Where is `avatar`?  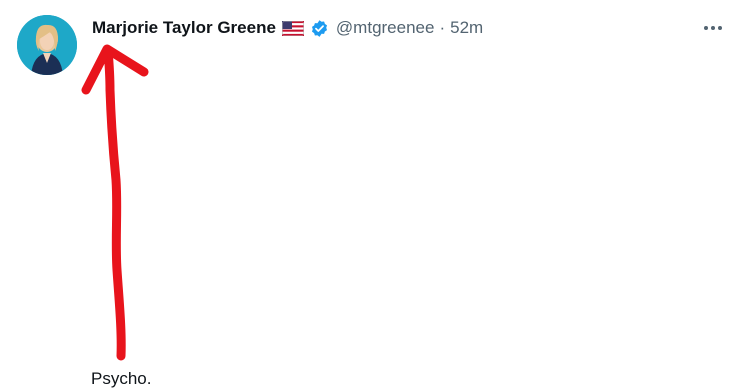
avatar is located at coordinates (47, 45).